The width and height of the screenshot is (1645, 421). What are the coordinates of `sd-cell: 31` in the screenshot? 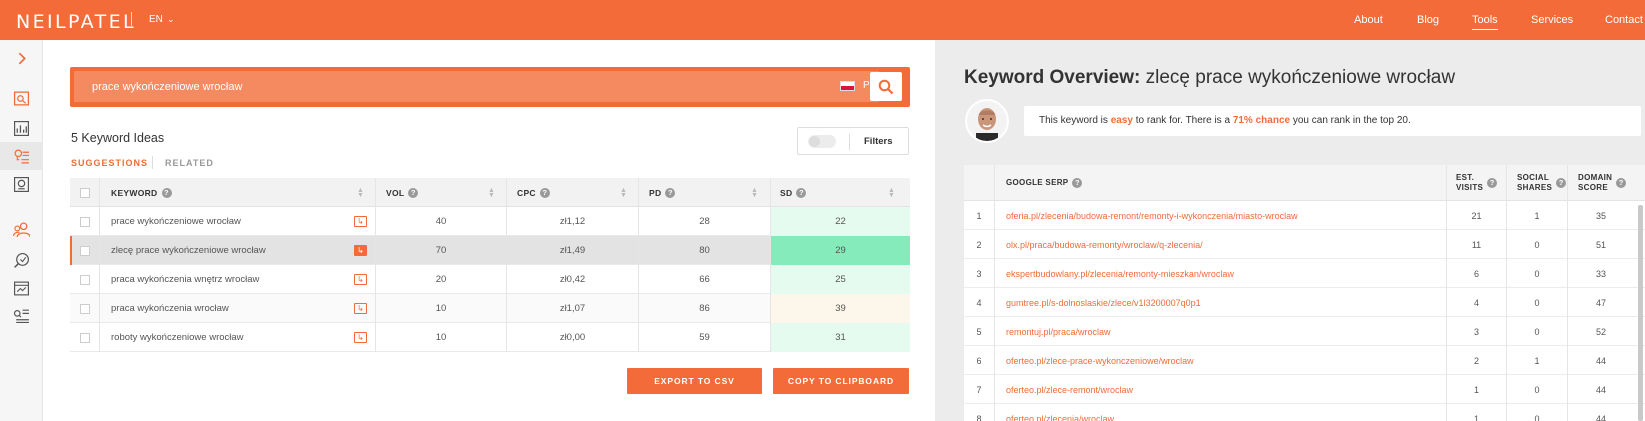 It's located at (840, 337).